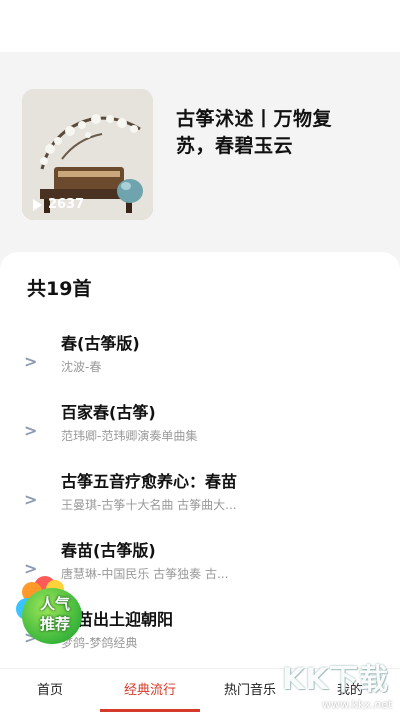  I want to click on badge-line1: 人气, so click(54, 604).